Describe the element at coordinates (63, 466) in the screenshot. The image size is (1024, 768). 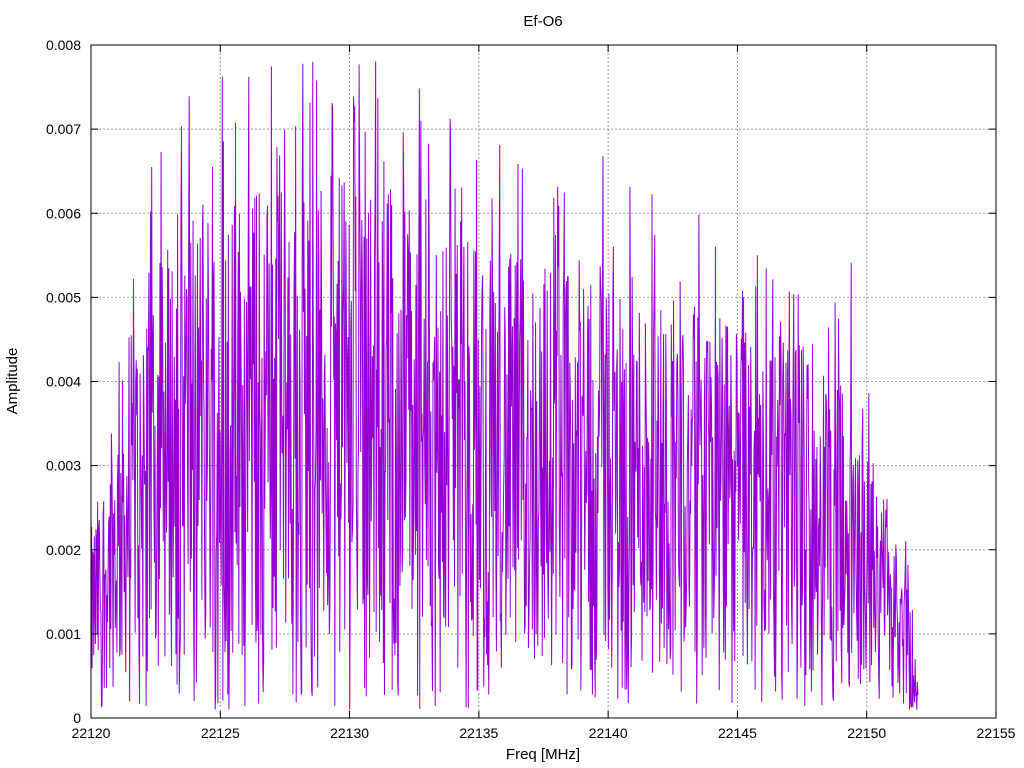
I see `y-tick-label: 0.003` at that location.